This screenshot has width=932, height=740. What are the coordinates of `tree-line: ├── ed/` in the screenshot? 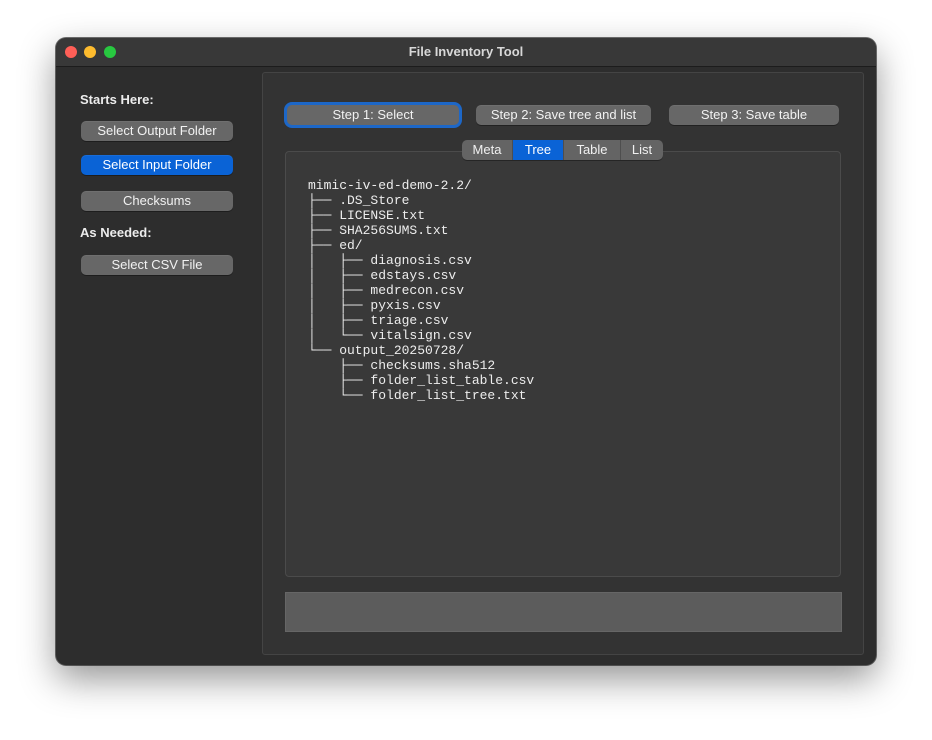 It's located at (335, 245).